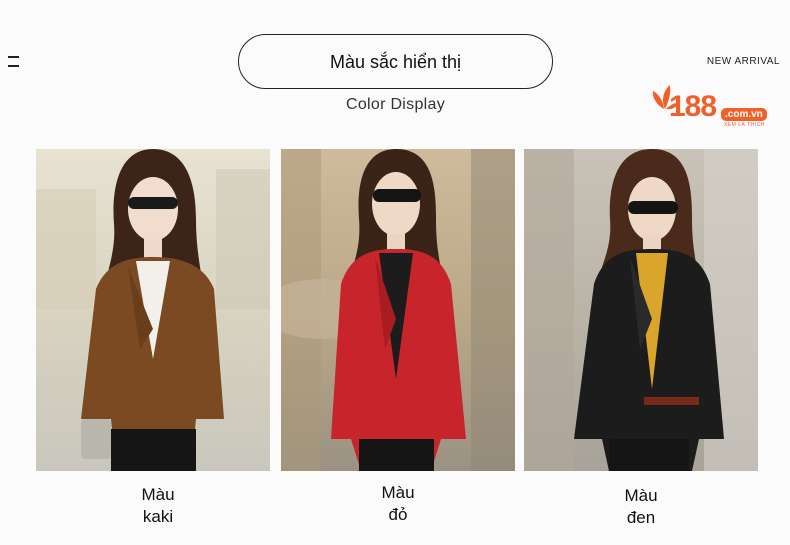 This screenshot has height=545, width=790. I want to click on caption-red: Màu đỏ, so click(398, 504).